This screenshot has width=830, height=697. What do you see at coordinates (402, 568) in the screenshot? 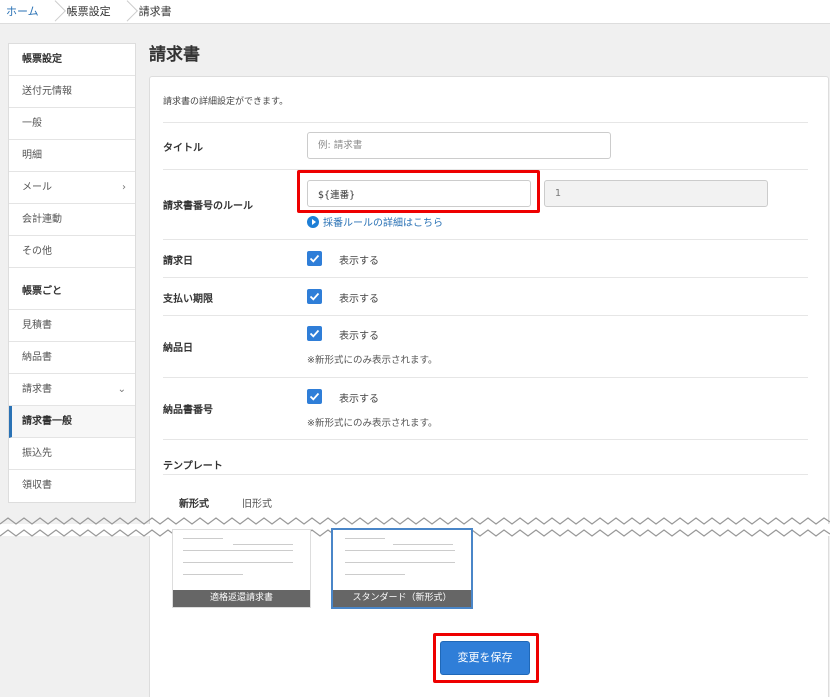
I see `template-thumbnail-standard: スタンダード（新形式）` at bounding box center [402, 568].